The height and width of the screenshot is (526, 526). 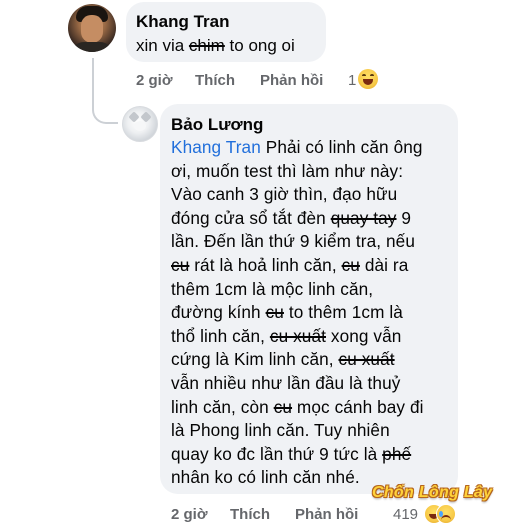 I want to click on reply-text-segment: rát là hoả linh căn,, so click(x=265, y=264).